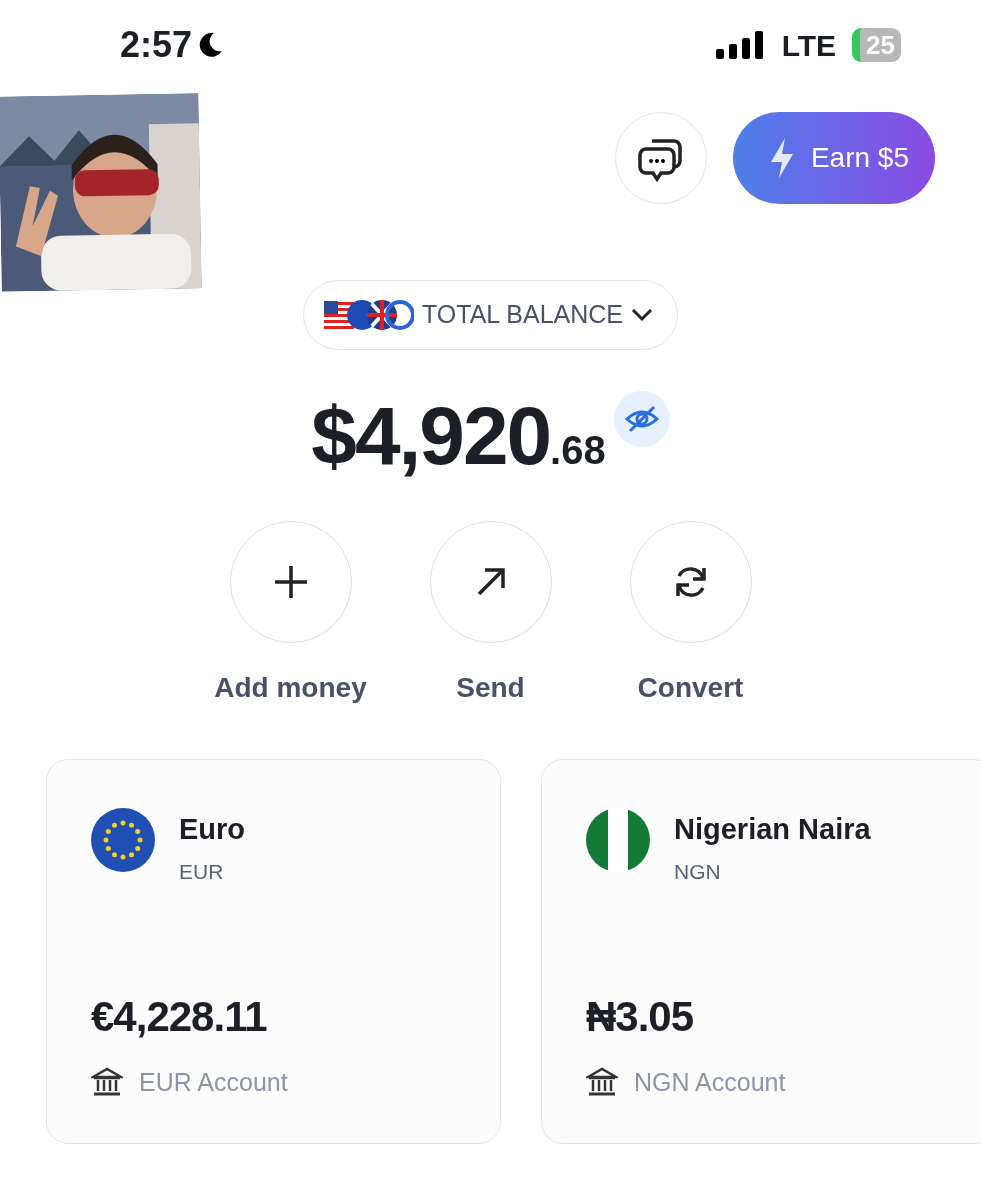 This screenshot has width=981, height=1200. What do you see at coordinates (781, 158) in the screenshot?
I see `lightning-icon` at bounding box center [781, 158].